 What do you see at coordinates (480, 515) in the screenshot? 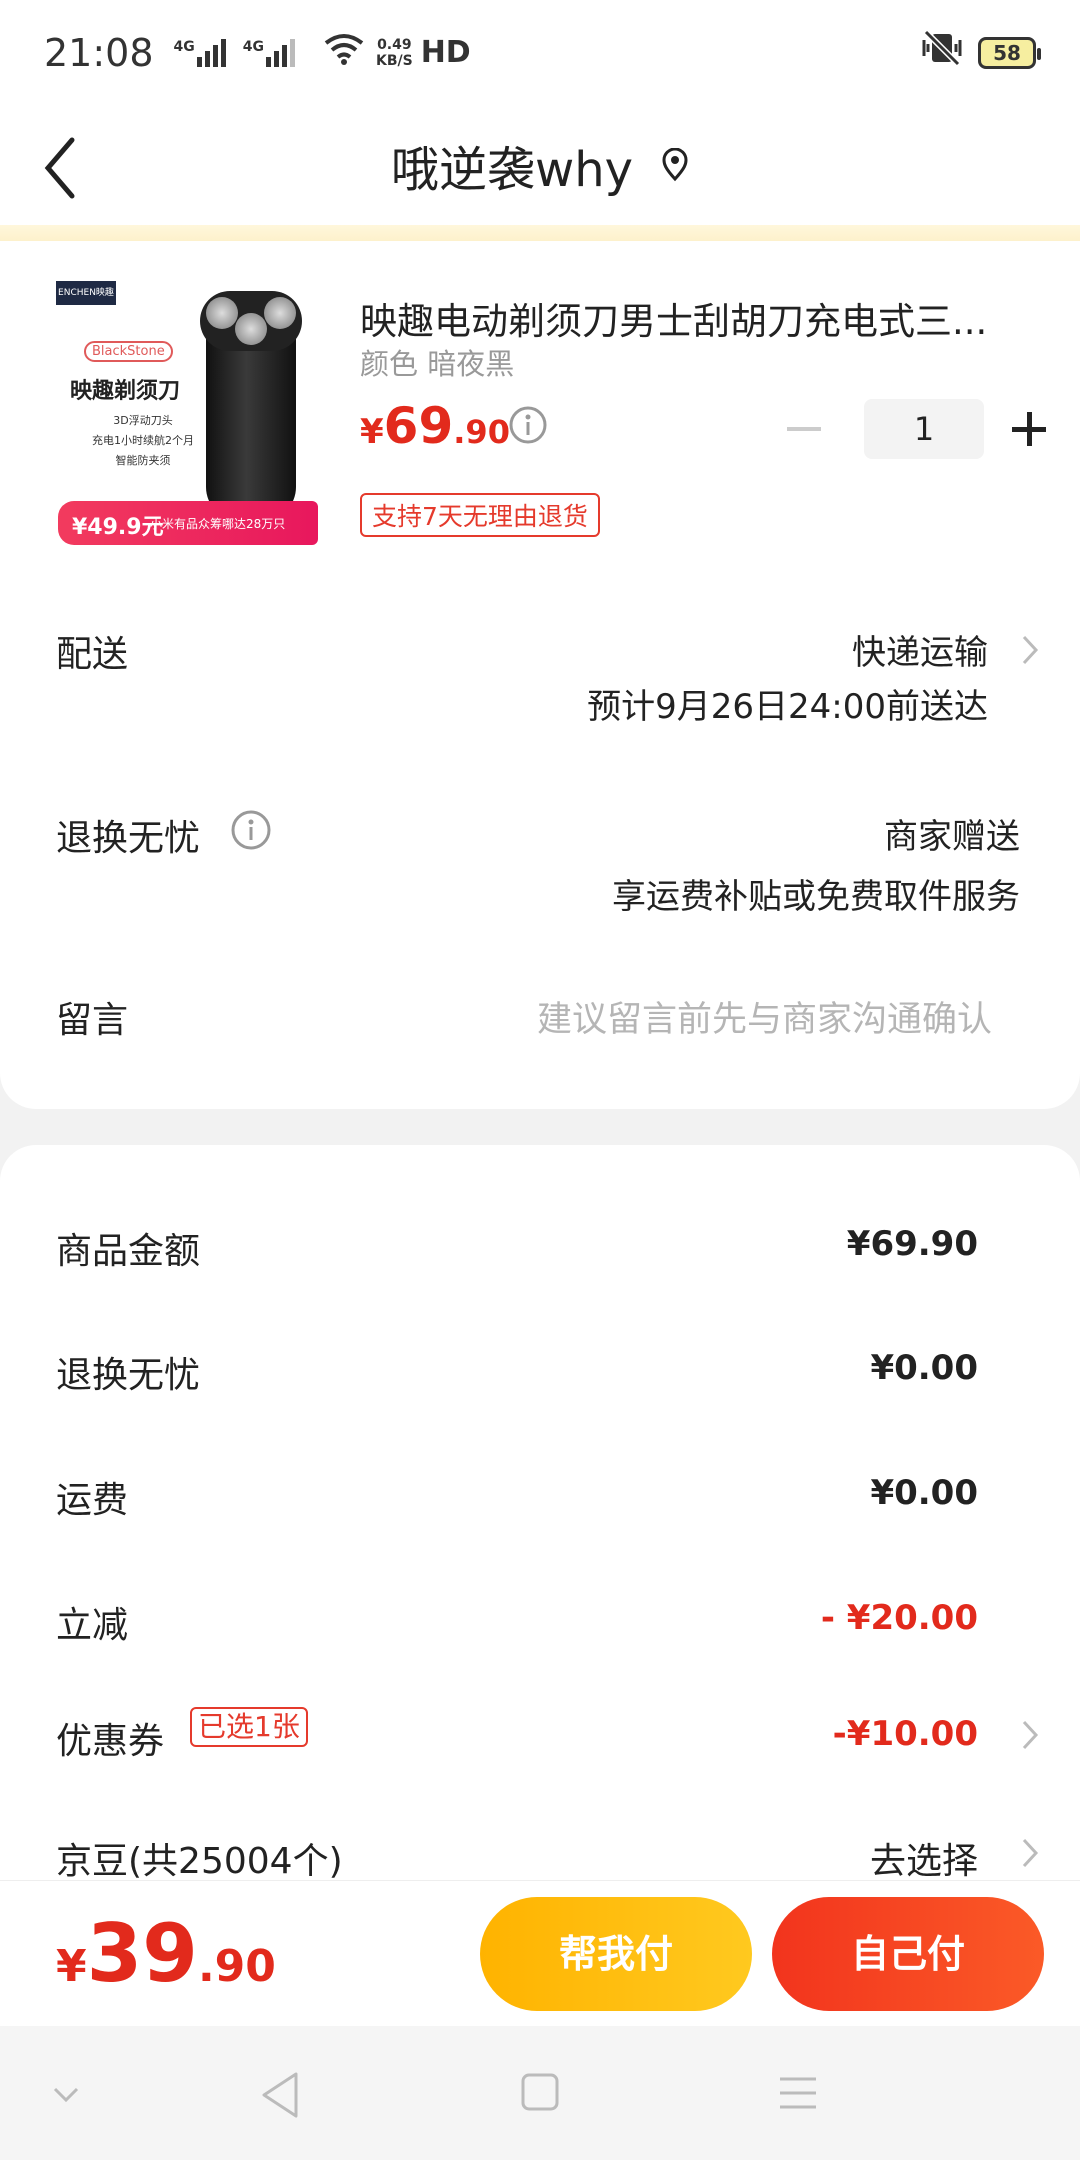
I see `return-policy-badge: 支持7天无理由退货` at bounding box center [480, 515].